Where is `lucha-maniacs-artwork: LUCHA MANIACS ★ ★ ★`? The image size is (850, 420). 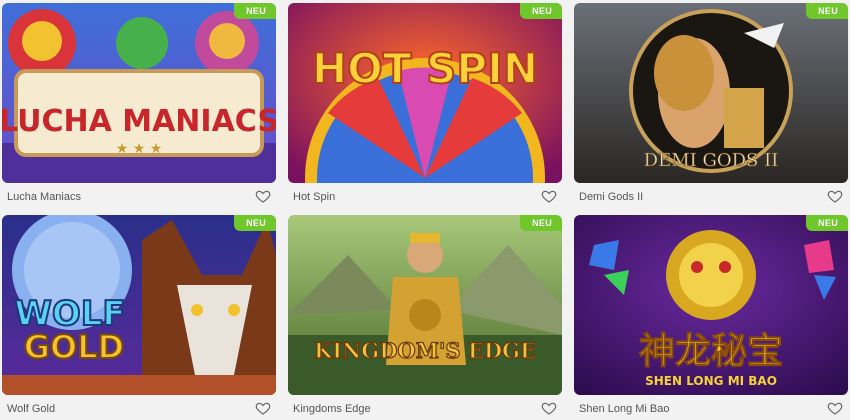 lucha-maniacs-artwork: LUCHA MANIACS ★ ★ ★ is located at coordinates (139, 93).